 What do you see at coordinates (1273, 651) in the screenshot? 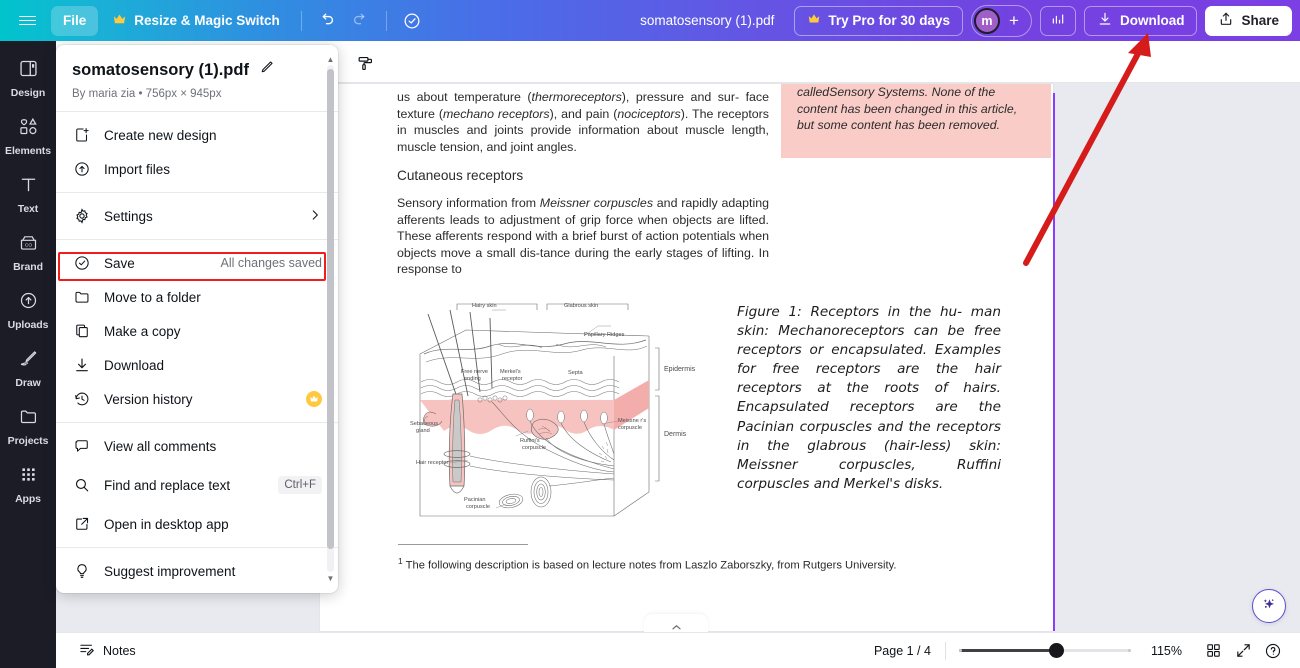
I see `question-circle-icon` at bounding box center [1273, 651].